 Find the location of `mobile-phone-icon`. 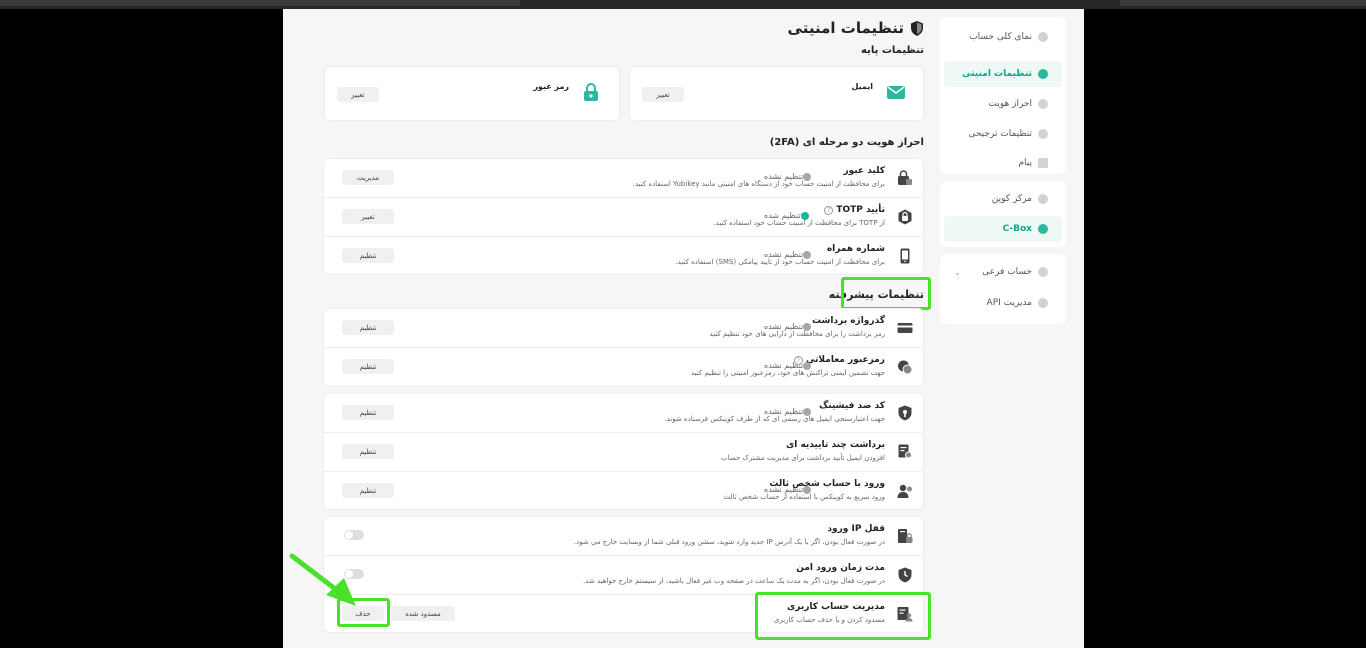

mobile-phone-icon is located at coordinates (905, 256).